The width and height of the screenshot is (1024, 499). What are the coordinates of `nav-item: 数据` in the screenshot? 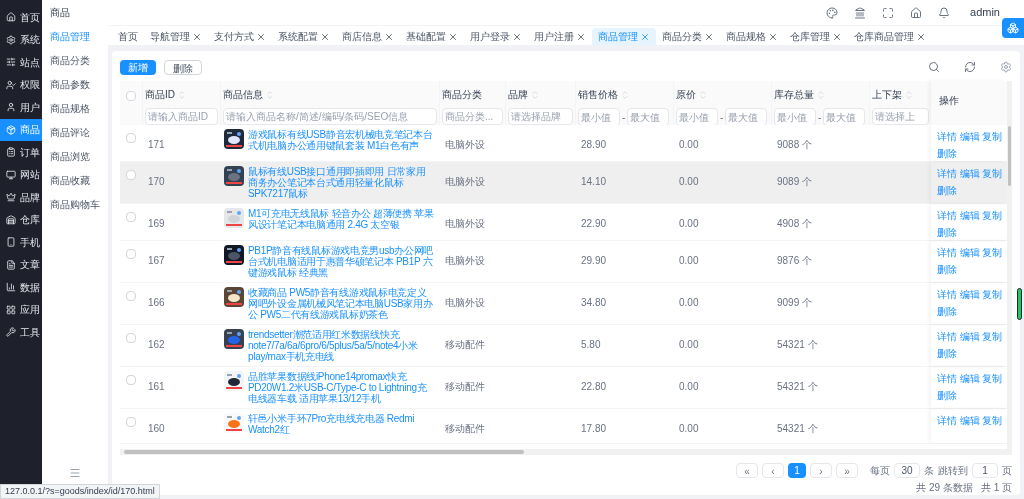 It's located at (21, 287).